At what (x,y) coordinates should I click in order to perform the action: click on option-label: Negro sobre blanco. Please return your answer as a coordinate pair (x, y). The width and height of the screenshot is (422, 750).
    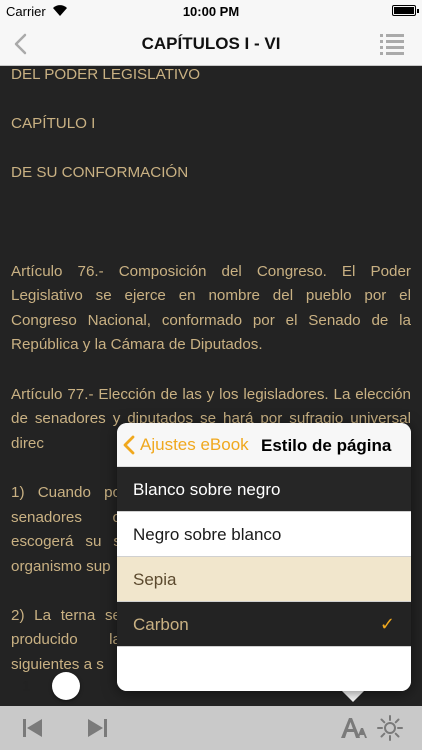
    Looking at the image, I should click on (207, 534).